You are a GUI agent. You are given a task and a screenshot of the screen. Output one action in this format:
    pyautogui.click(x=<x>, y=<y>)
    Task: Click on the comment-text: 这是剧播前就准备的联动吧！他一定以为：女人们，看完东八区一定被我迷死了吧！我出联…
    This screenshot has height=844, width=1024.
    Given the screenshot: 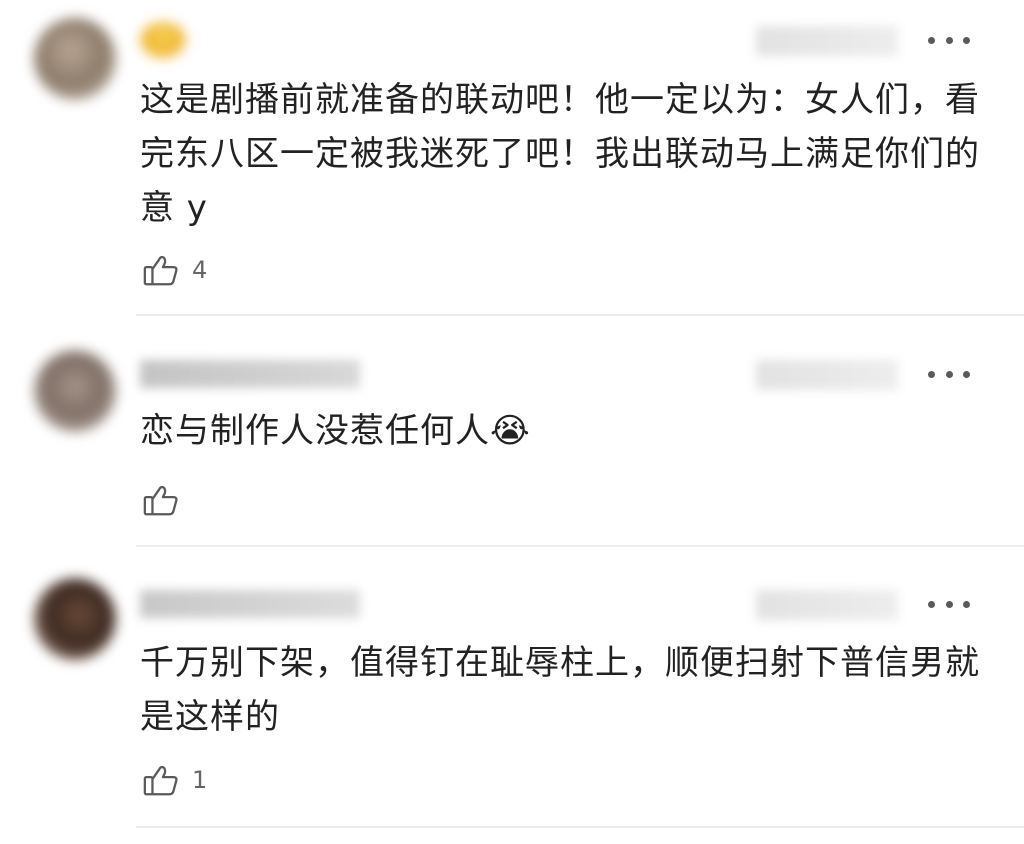 What is the action you would take?
    pyautogui.click(x=560, y=154)
    